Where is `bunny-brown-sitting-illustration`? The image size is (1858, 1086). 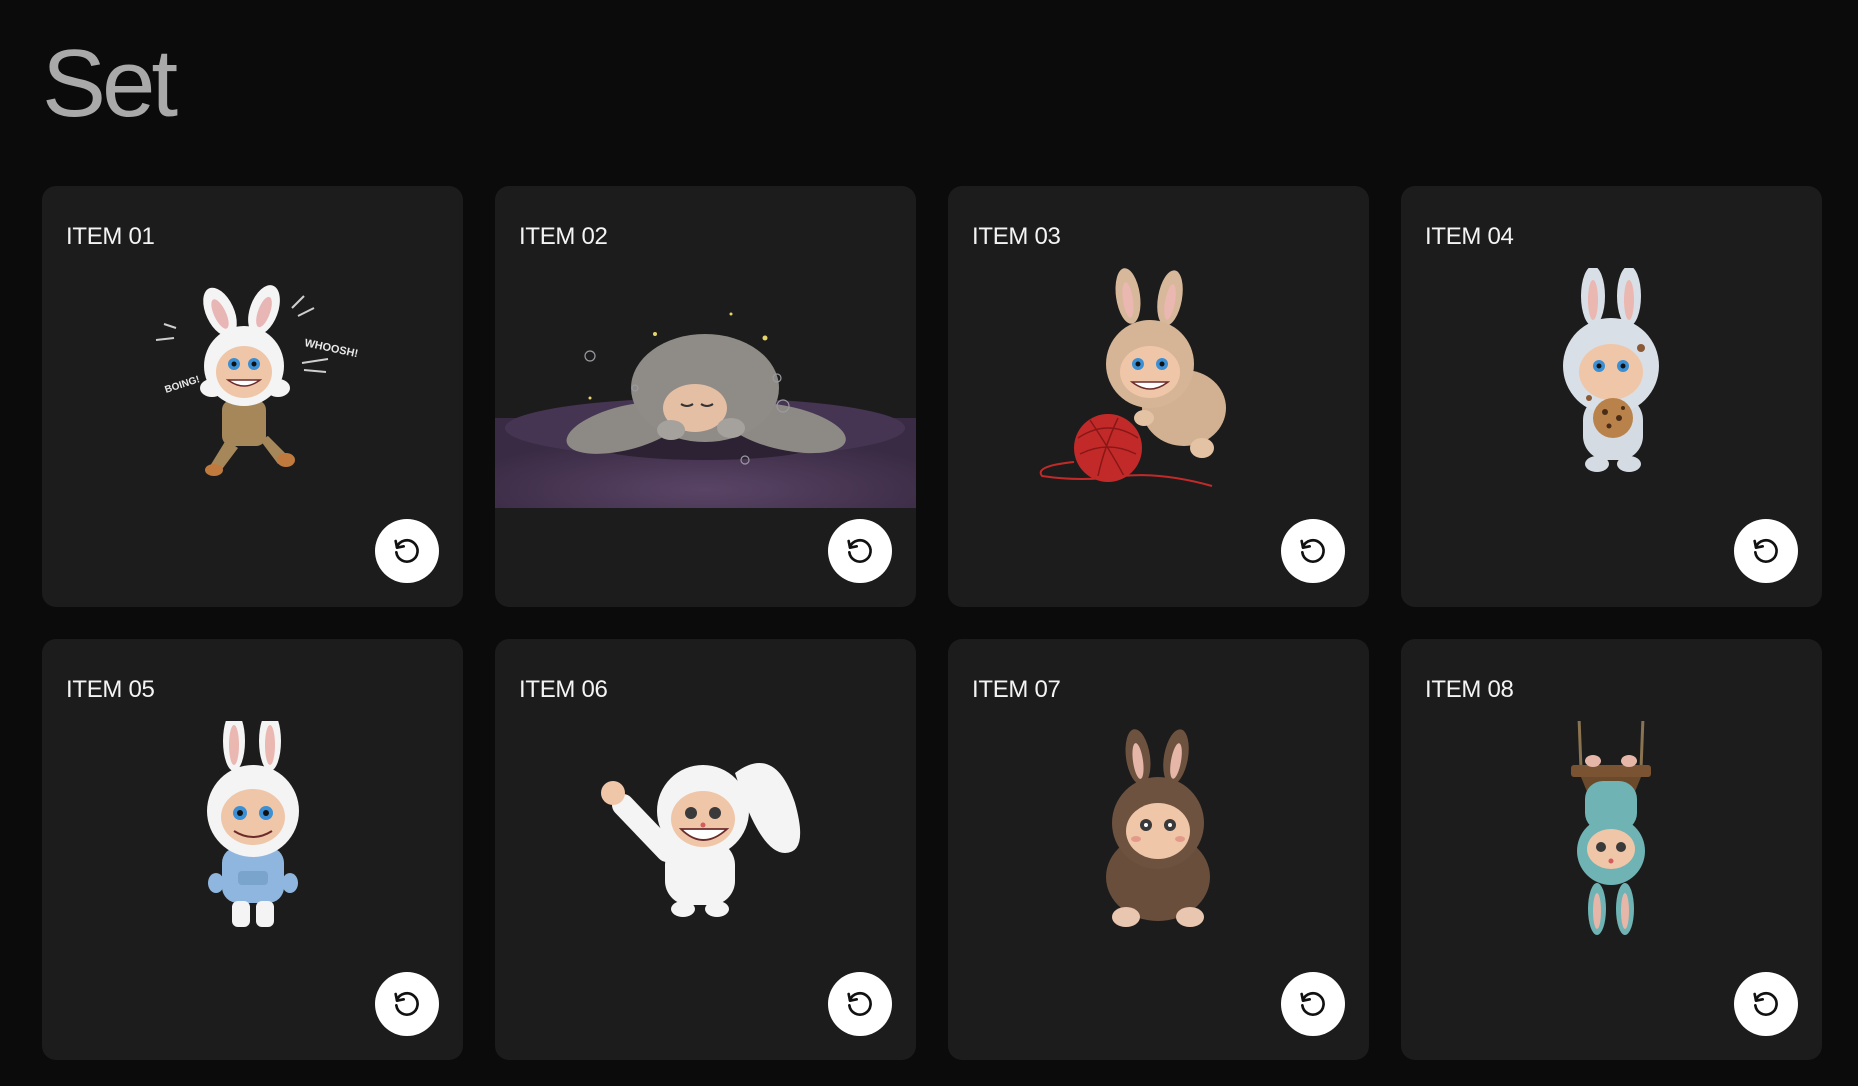 bunny-brown-sitting-illustration is located at coordinates (1158, 841).